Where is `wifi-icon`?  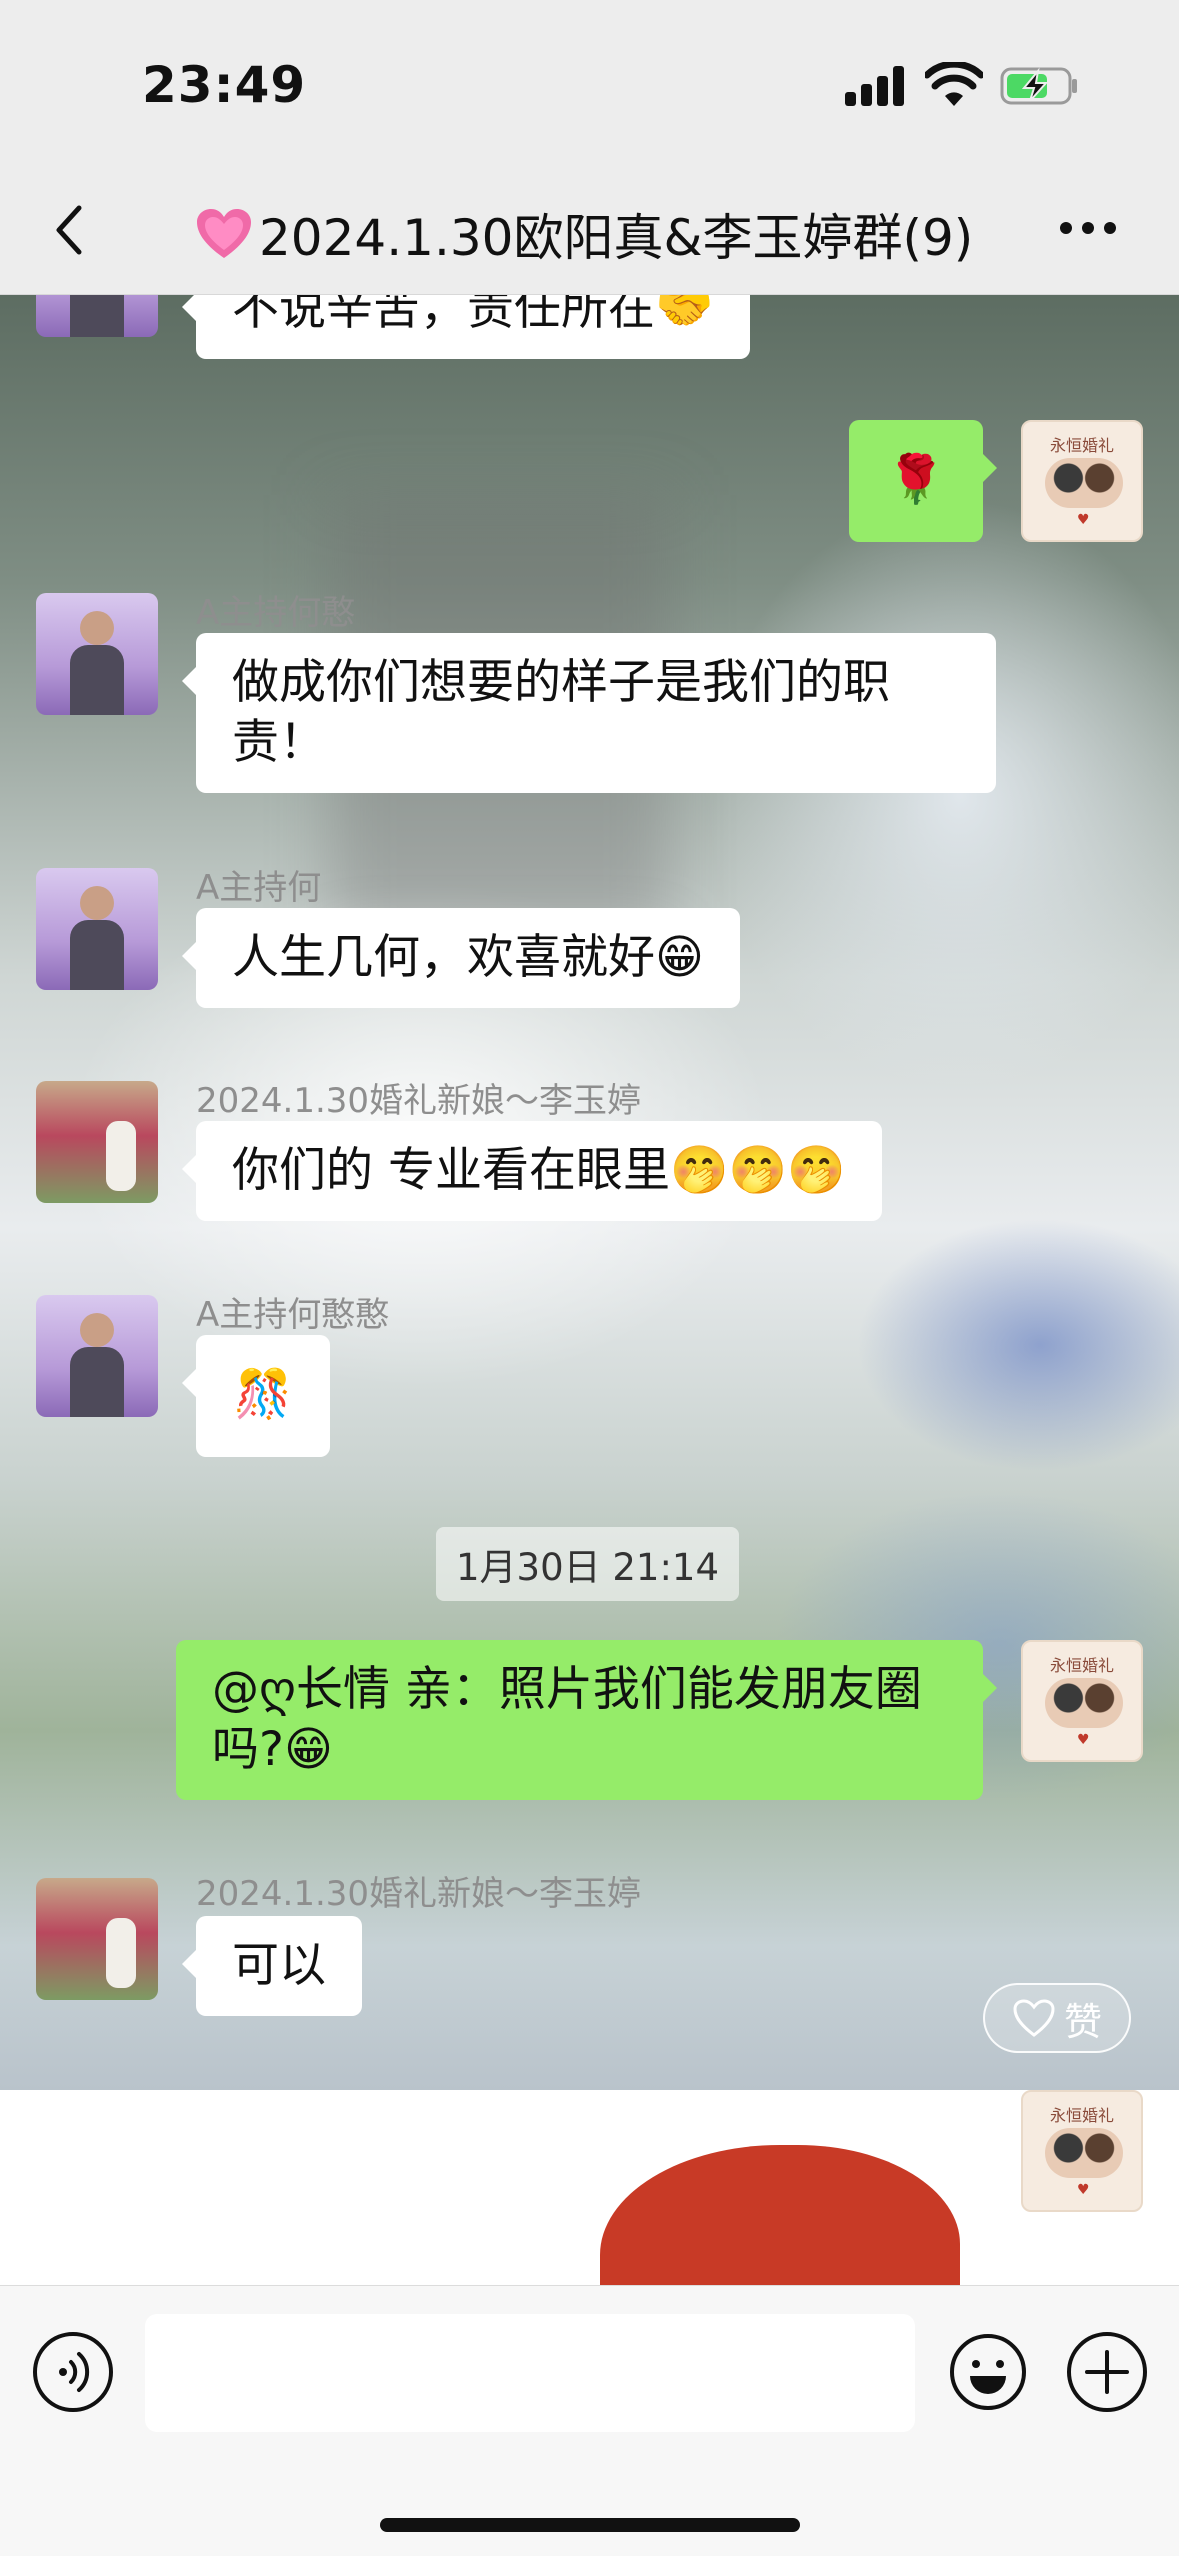
wifi-icon is located at coordinates (954, 84).